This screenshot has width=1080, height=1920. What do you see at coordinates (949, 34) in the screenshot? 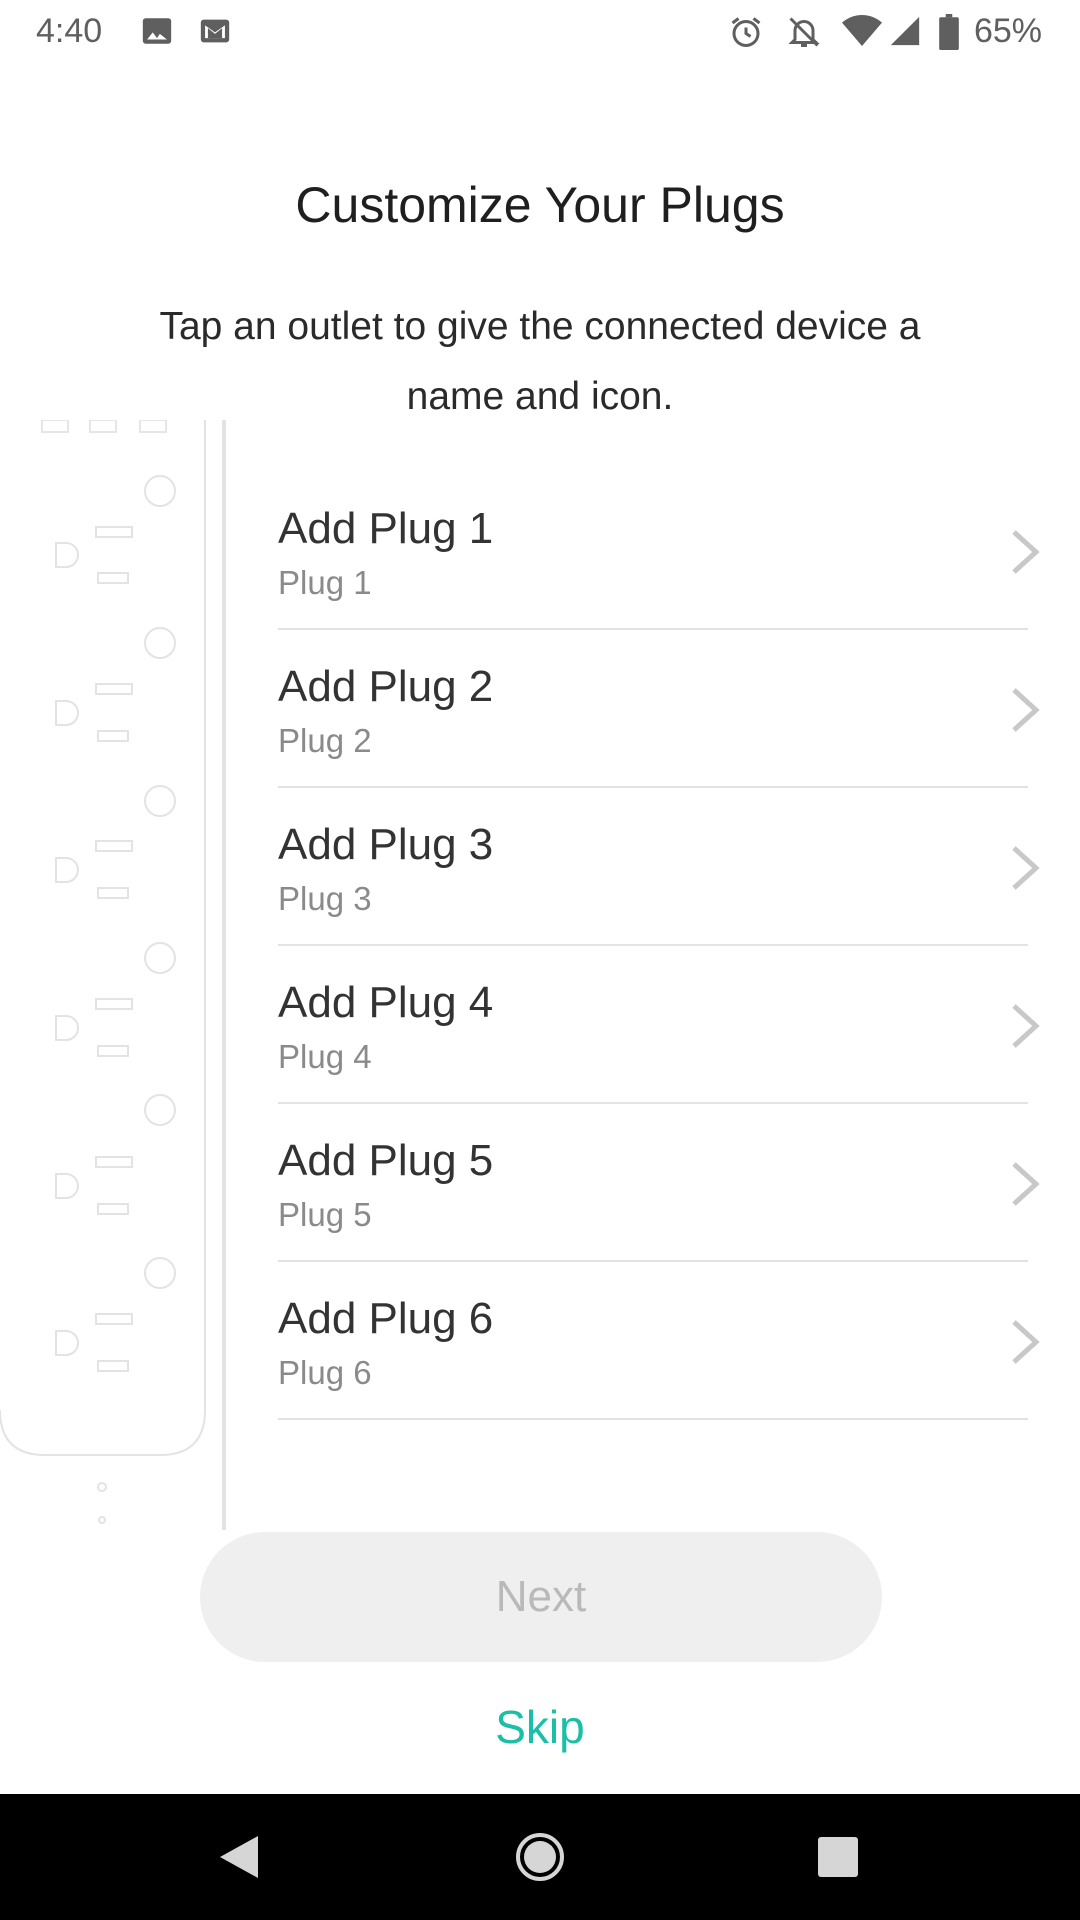
I see `battery-icon` at bounding box center [949, 34].